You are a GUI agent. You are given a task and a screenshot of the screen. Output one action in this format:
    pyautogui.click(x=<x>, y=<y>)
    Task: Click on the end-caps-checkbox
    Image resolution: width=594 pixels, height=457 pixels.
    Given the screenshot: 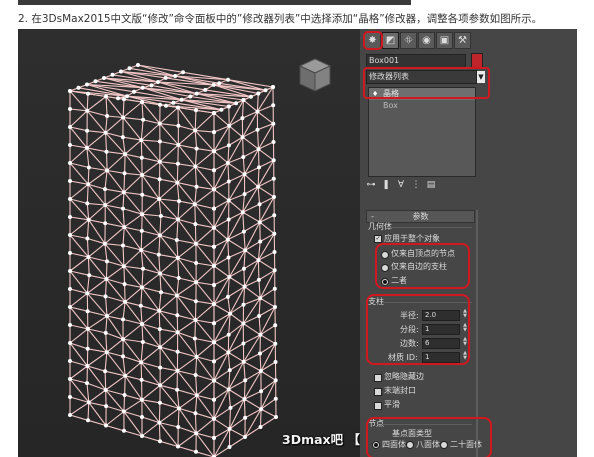 What is the action you would take?
    pyautogui.click(x=378, y=392)
    